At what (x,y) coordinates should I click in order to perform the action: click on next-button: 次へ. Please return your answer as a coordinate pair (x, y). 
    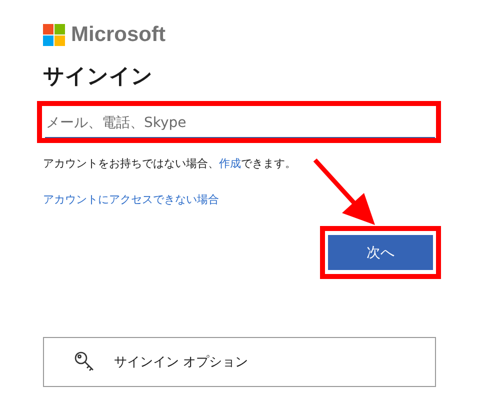
    Looking at the image, I should click on (380, 252).